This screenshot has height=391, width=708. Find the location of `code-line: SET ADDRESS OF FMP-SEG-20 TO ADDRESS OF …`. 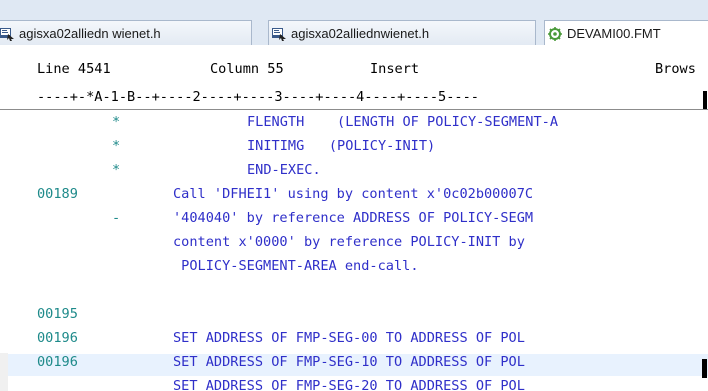

code-line: SET ADDRESS OF FMP-SEG-20 TO ADDRESS OF … is located at coordinates (354, 384).